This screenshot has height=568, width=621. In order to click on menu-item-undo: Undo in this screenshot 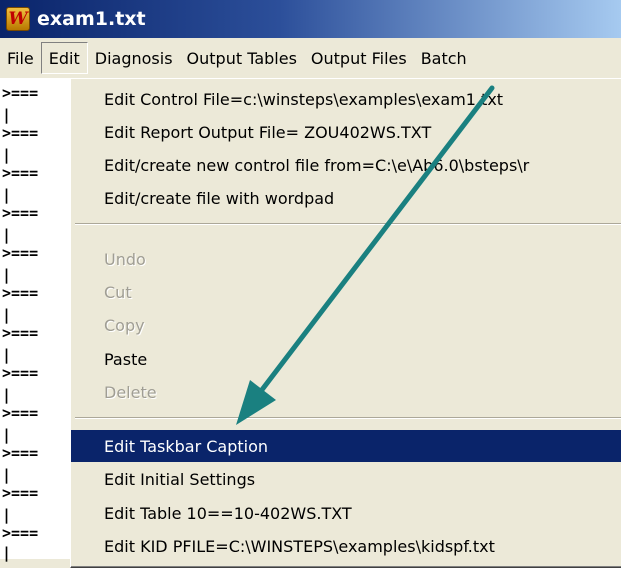, I will do `click(346, 259)`.